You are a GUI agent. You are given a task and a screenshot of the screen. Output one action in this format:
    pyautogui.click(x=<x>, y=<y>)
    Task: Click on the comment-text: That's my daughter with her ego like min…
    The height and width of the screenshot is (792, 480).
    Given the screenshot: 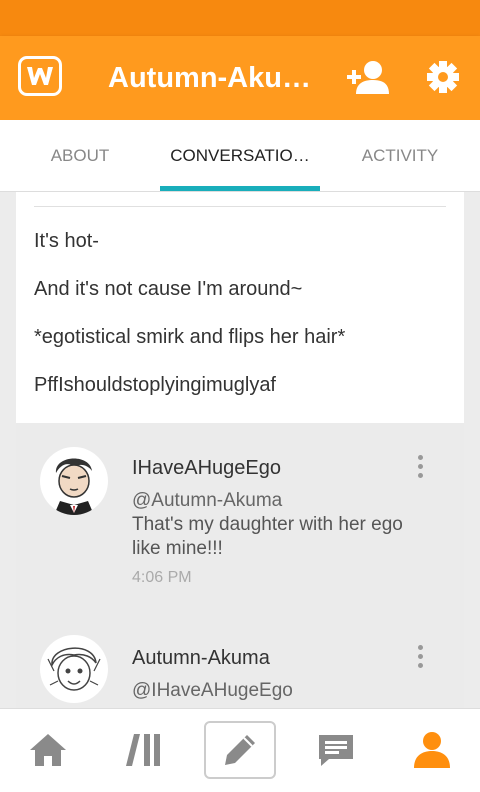 What is the action you would take?
    pyautogui.click(x=267, y=536)
    